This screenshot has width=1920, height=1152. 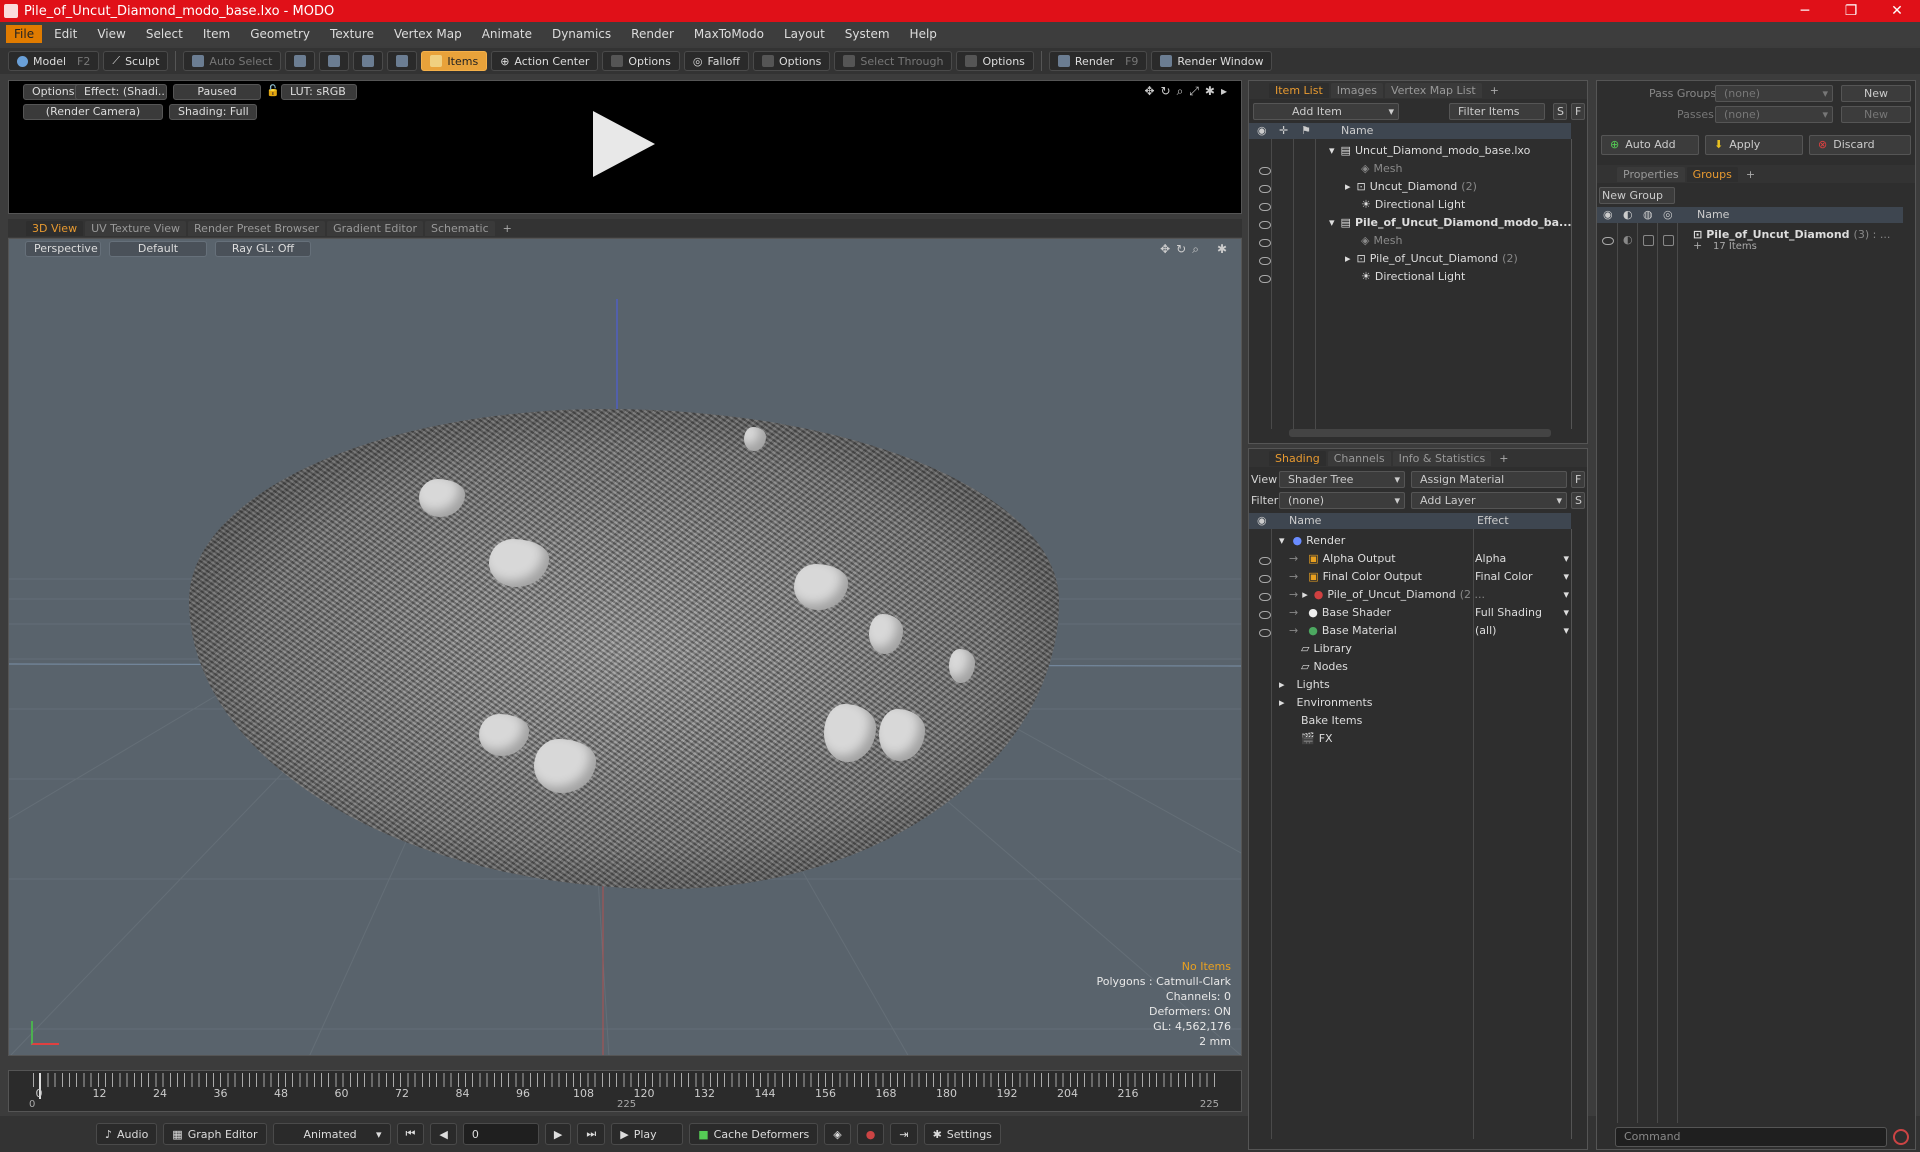 I want to click on raygl-dropdown: Ray GL: Off, so click(x=263, y=249).